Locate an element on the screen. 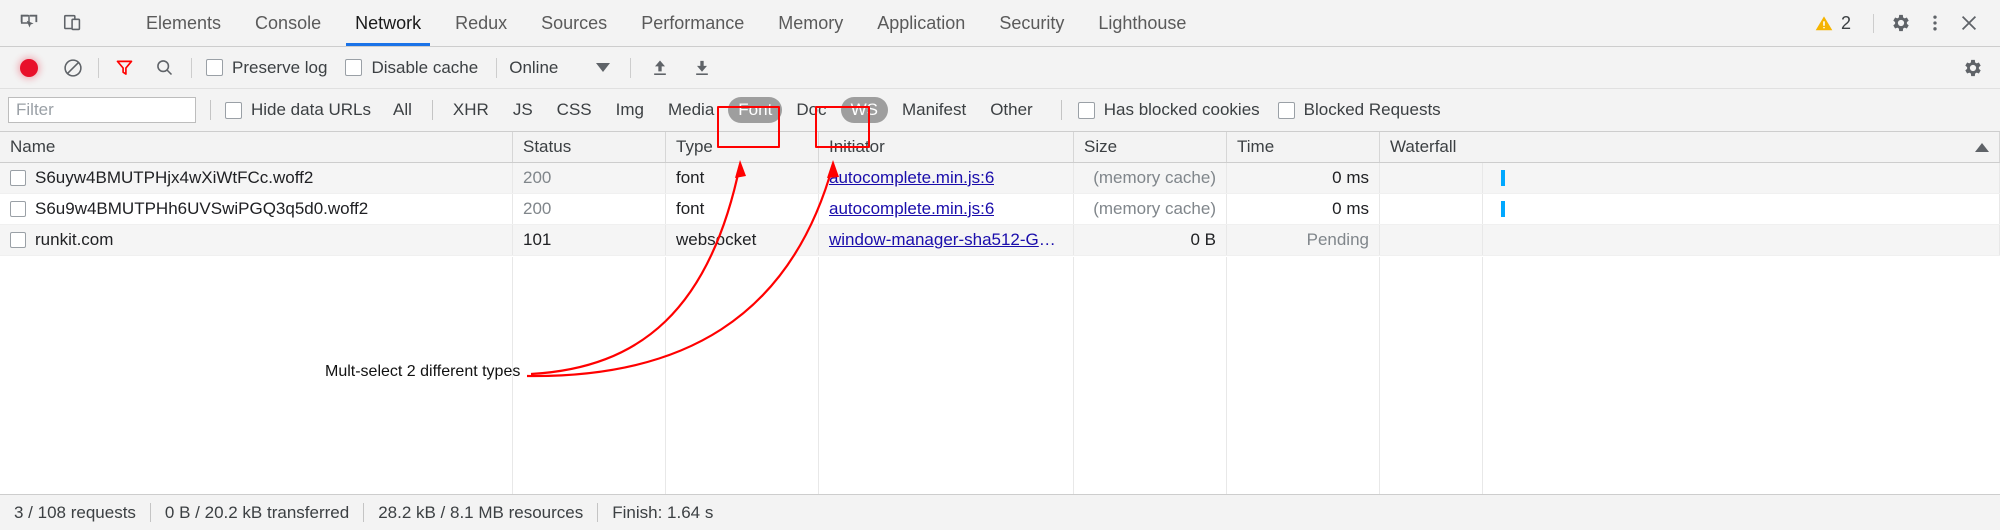 This screenshot has width=2000, height=530. inspect-element-icon is located at coordinates (29, 23).